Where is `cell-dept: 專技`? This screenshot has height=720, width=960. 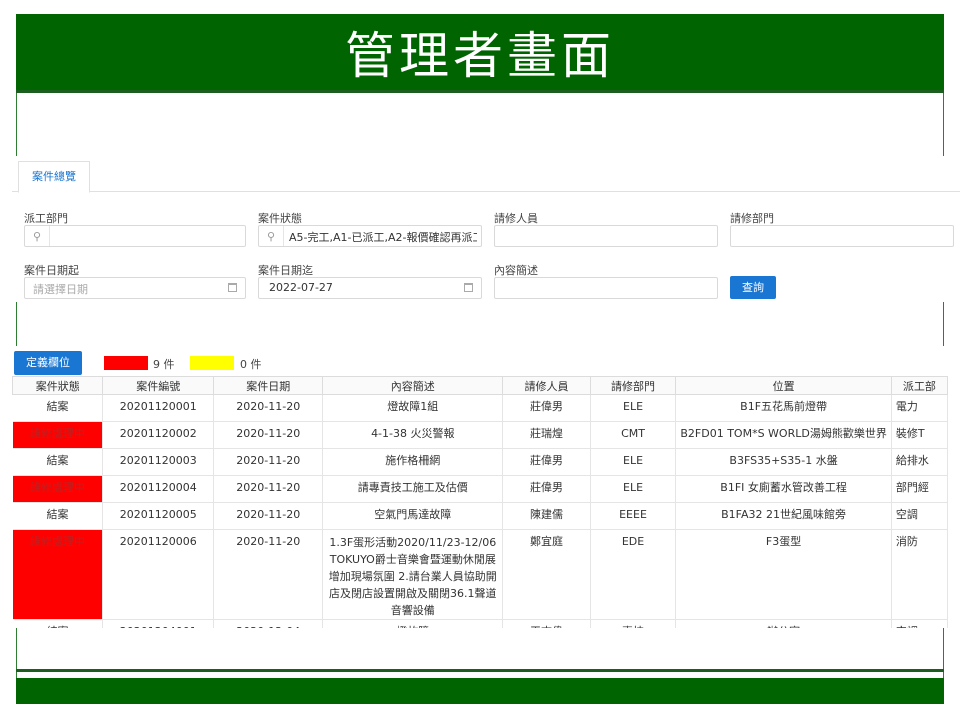 cell-dept: 專技 is located at coordinates (633, 623).